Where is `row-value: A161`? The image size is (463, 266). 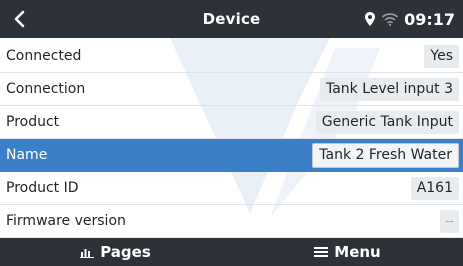
row-value: A161 is located at coordinates (434, 188).